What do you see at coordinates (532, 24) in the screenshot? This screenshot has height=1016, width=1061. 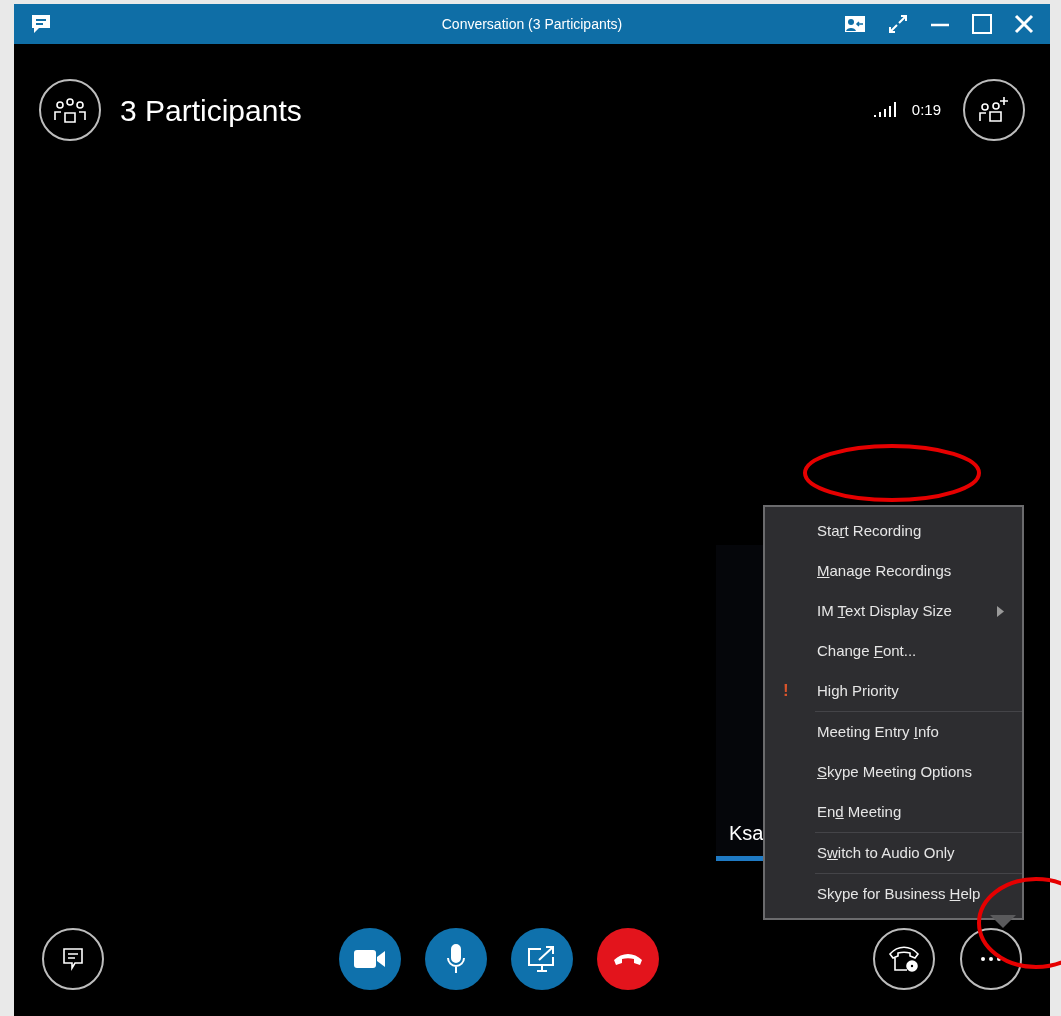 I see `window-title: Conversation (3 Participants)` at bounding box center [532, 24].